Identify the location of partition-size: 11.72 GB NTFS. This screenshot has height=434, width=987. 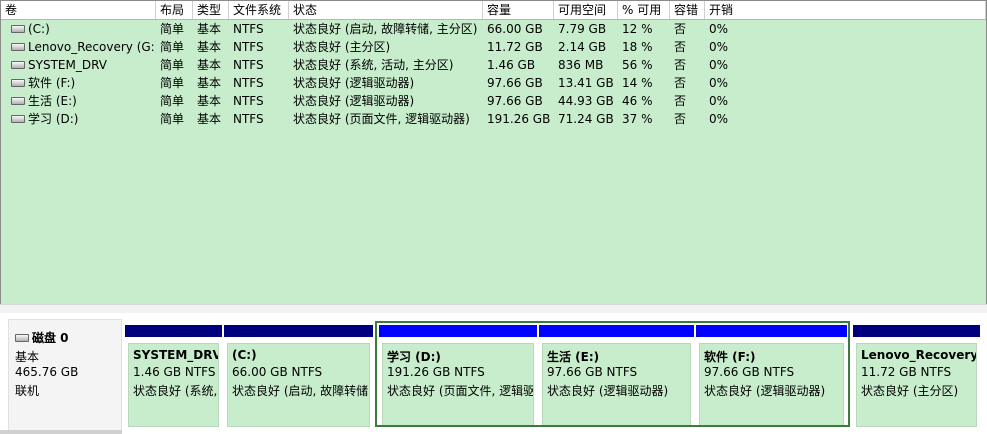
(906, 372).